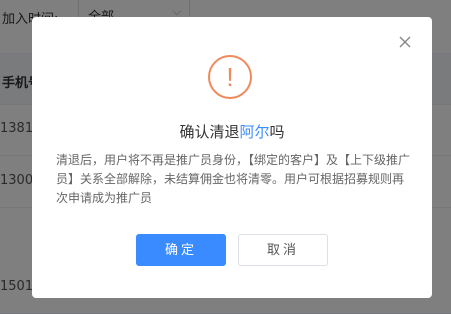 This screenshot has height=314, width=451. I want to click on close-icon, so click(405, 42).